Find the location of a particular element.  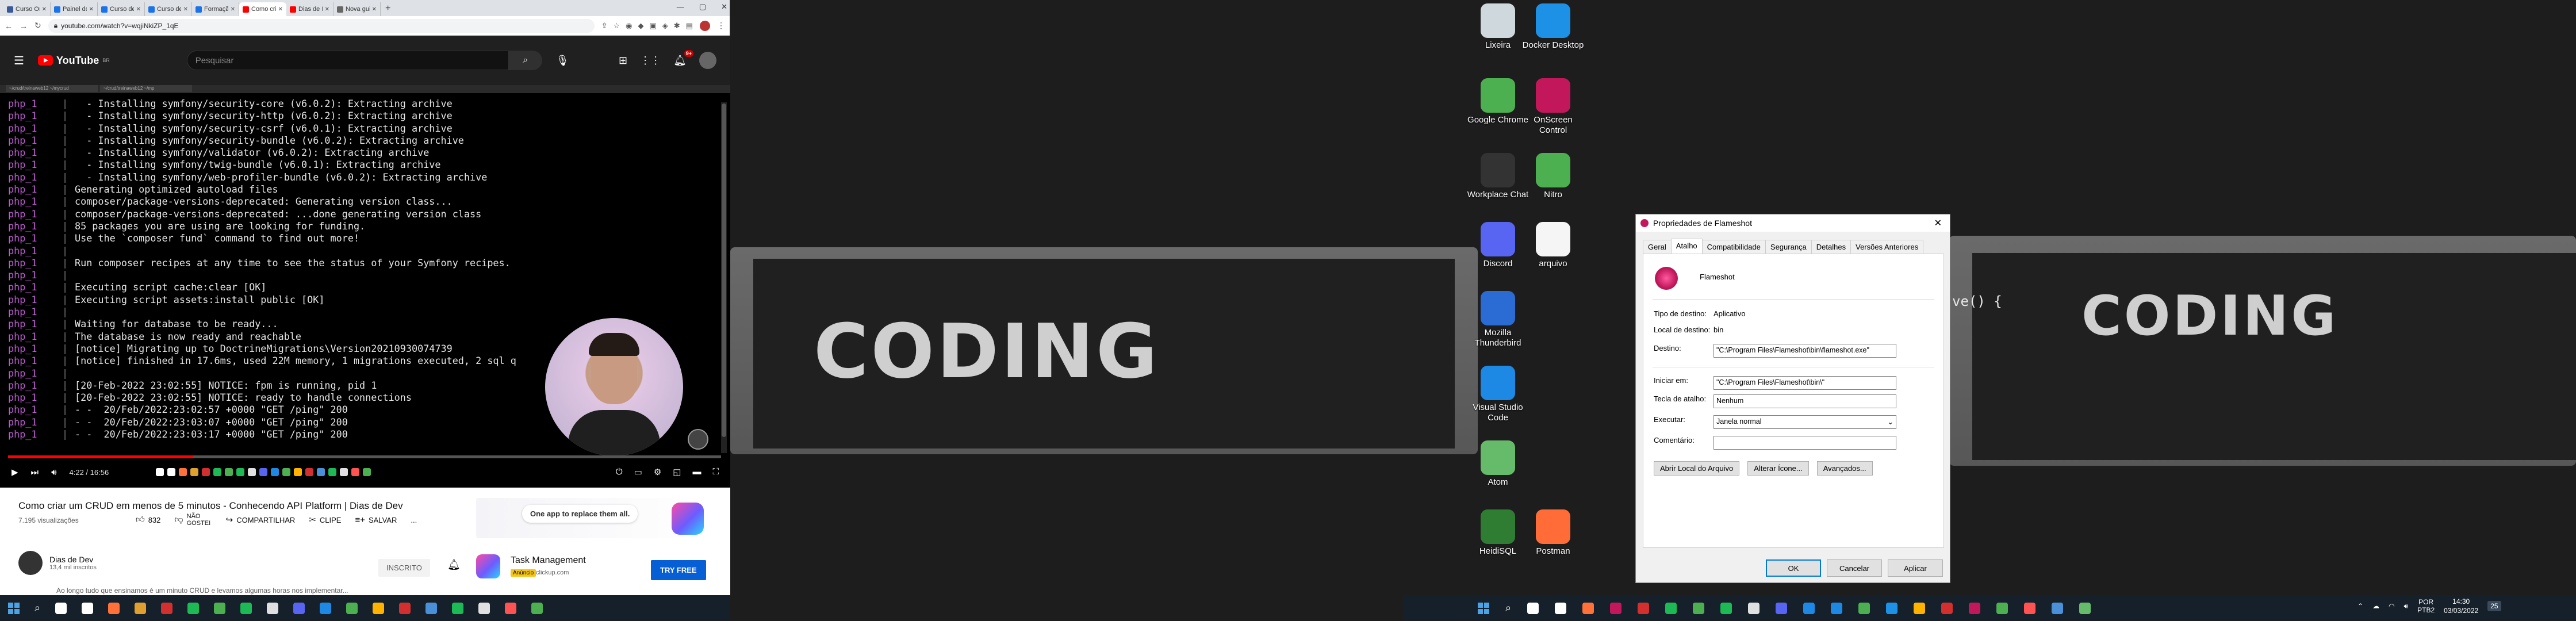

ad-banner: One app to replace them all. is located at coordinates (592, 518).